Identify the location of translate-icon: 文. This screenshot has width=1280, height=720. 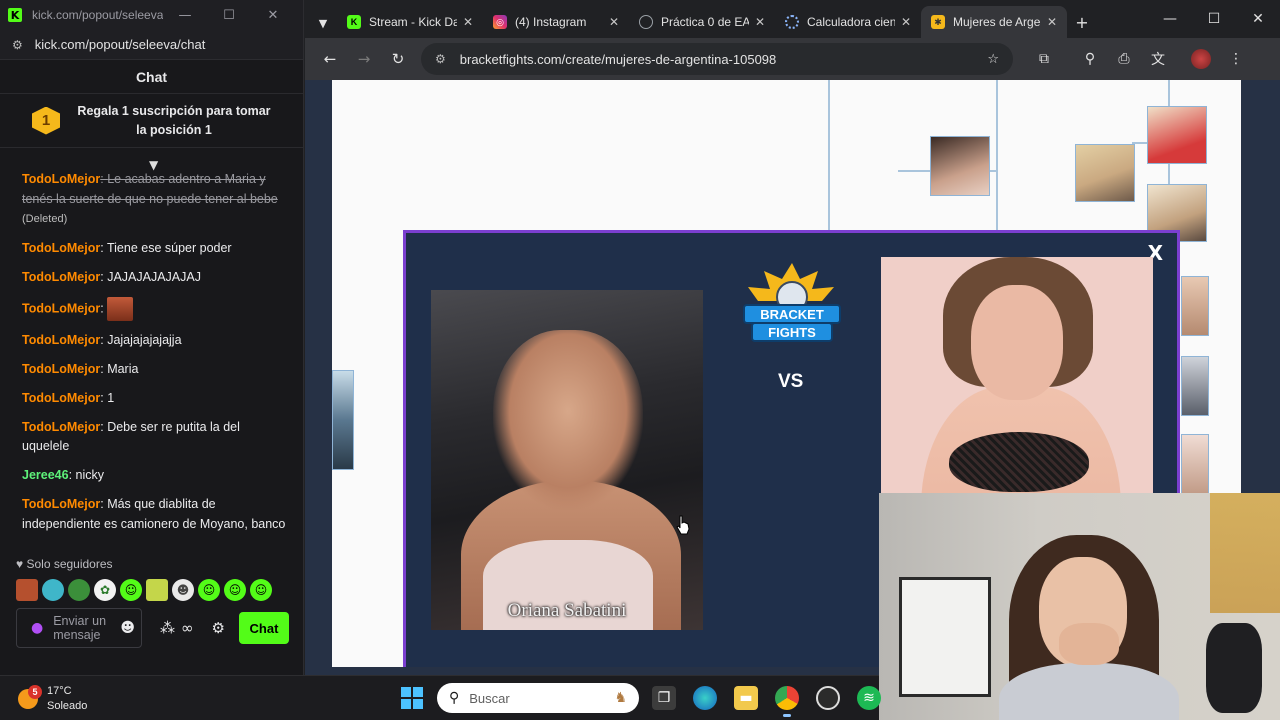
(1158, 59).